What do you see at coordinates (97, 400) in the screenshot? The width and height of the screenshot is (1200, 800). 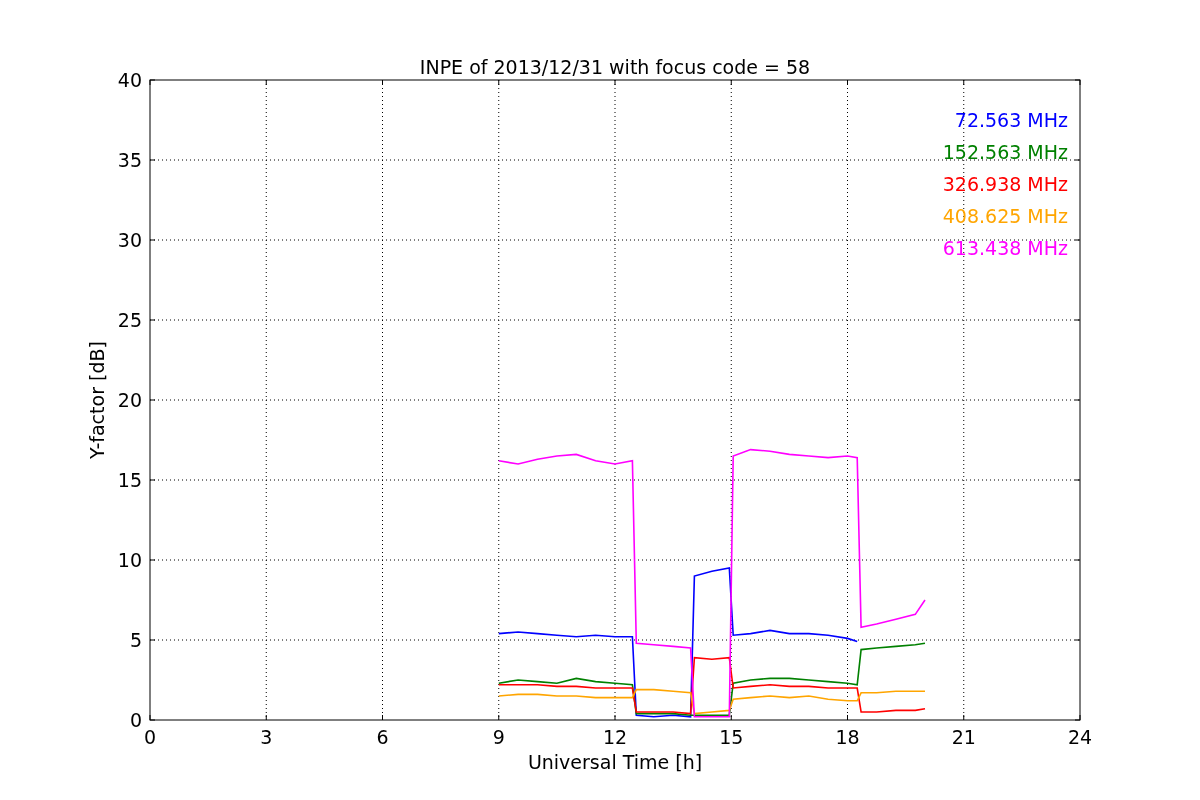 I see `axis-label: Y-factor [dB]` at bounding box center [97, 400].